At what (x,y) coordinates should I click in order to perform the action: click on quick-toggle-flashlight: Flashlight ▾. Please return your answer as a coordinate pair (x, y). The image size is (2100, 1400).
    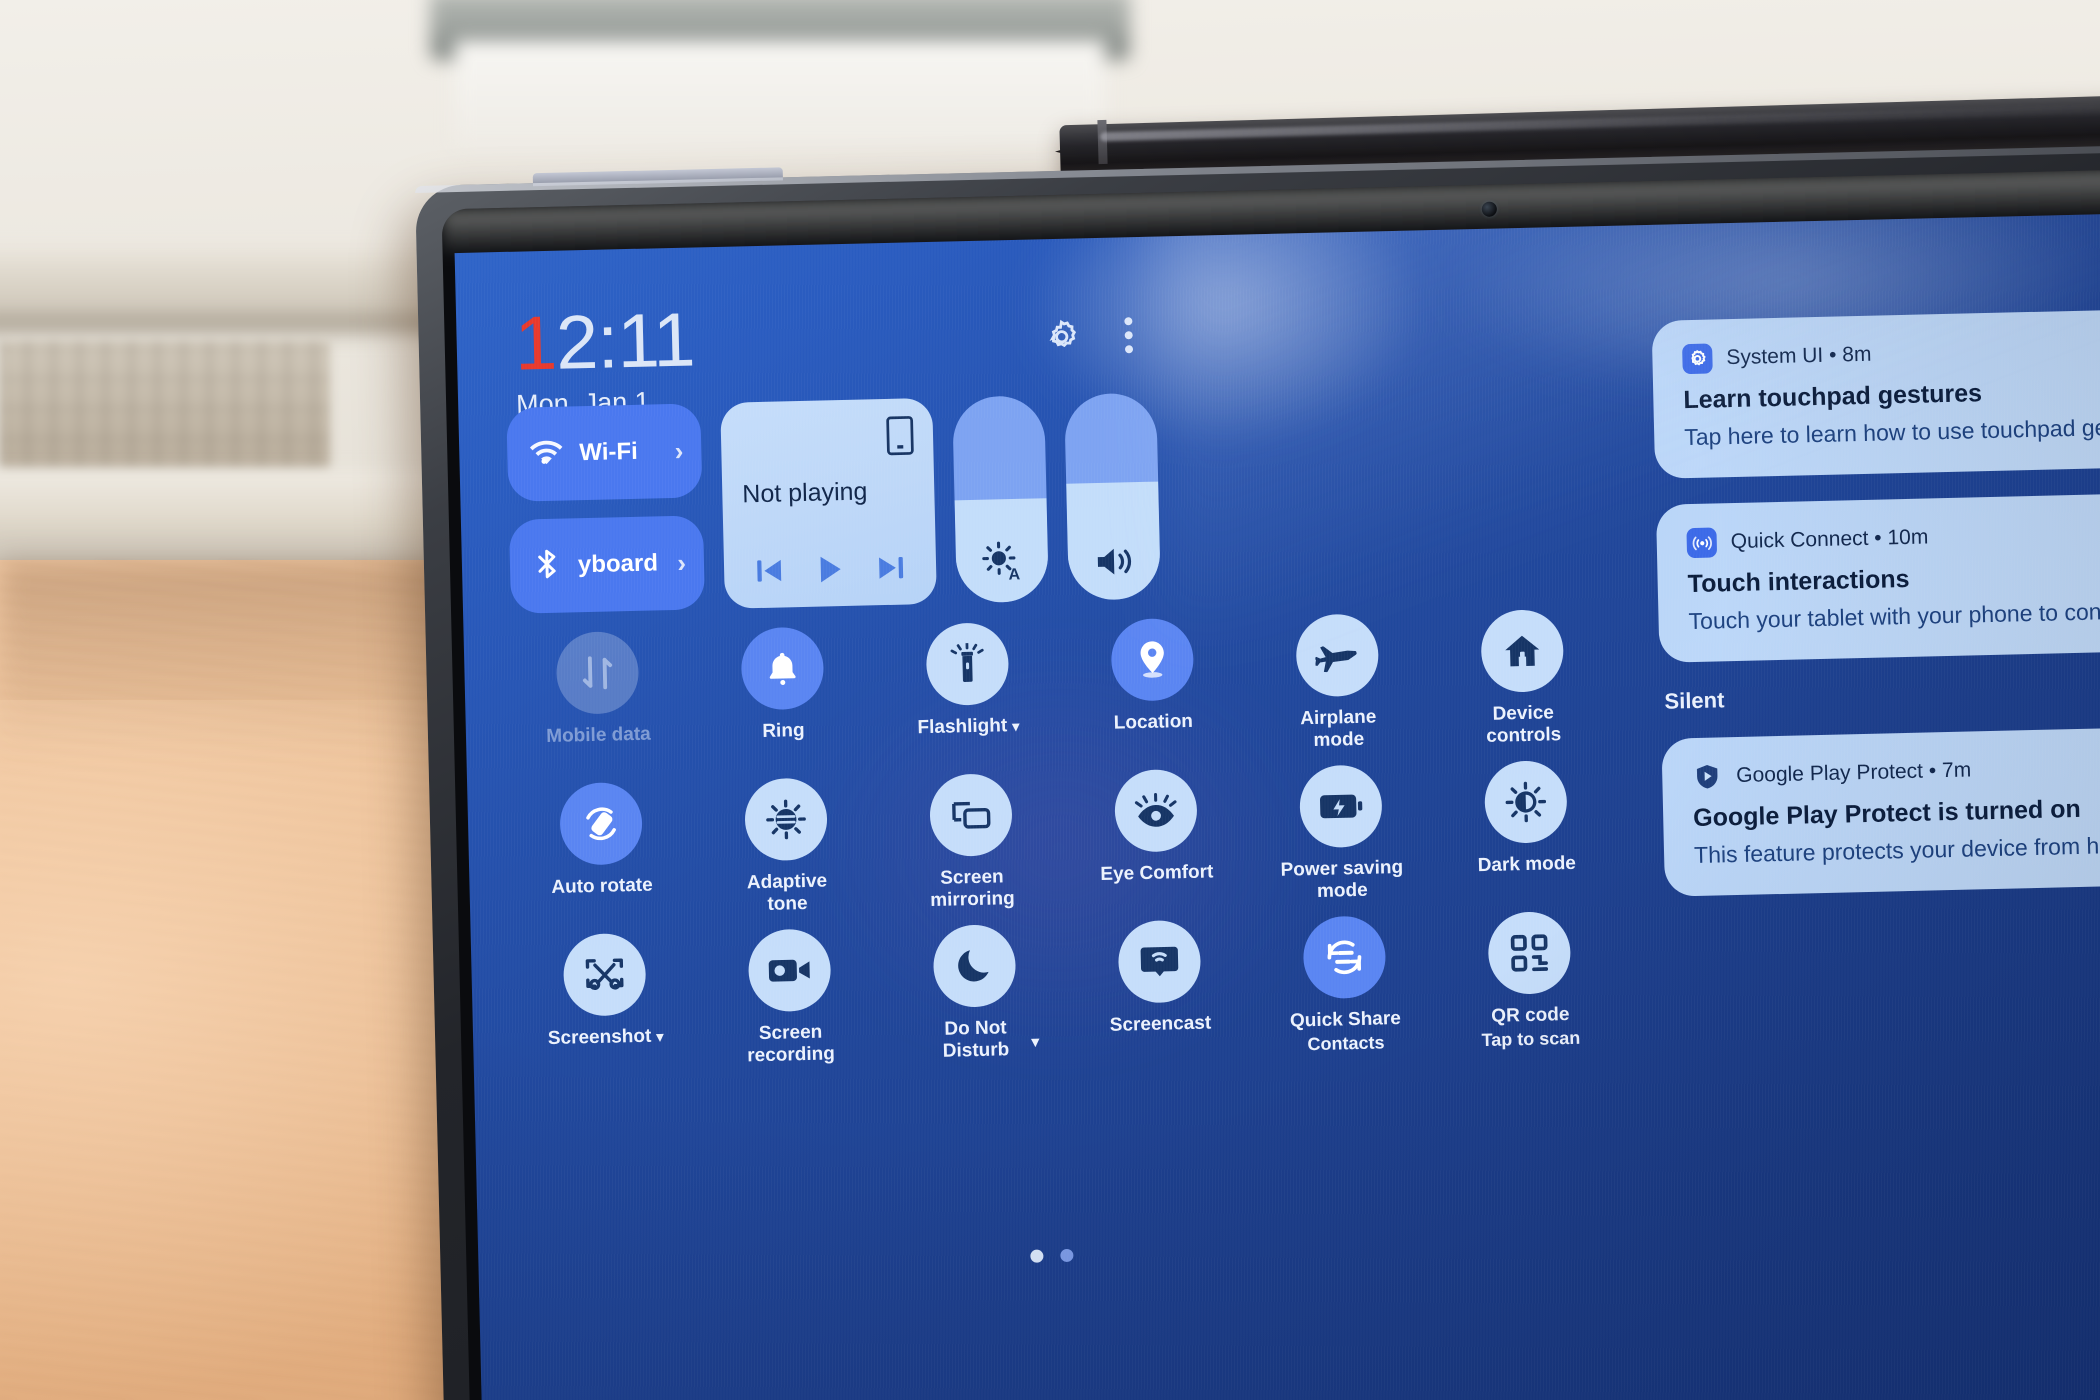
    Looking at the image, I should click on (967, 691).